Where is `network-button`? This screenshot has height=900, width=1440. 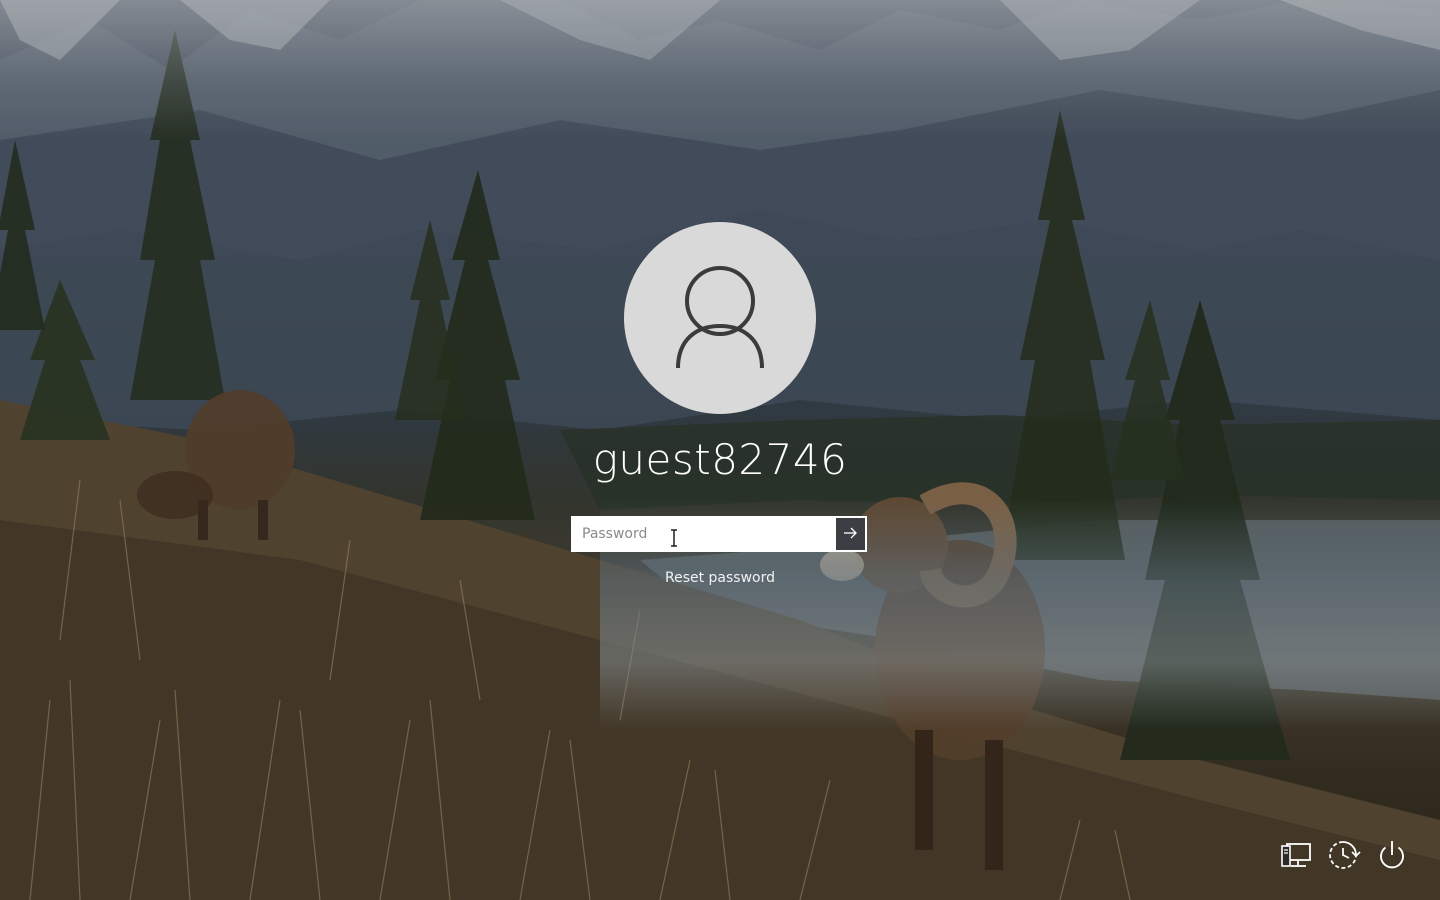 network-button is located at coordinates (1296, 856).